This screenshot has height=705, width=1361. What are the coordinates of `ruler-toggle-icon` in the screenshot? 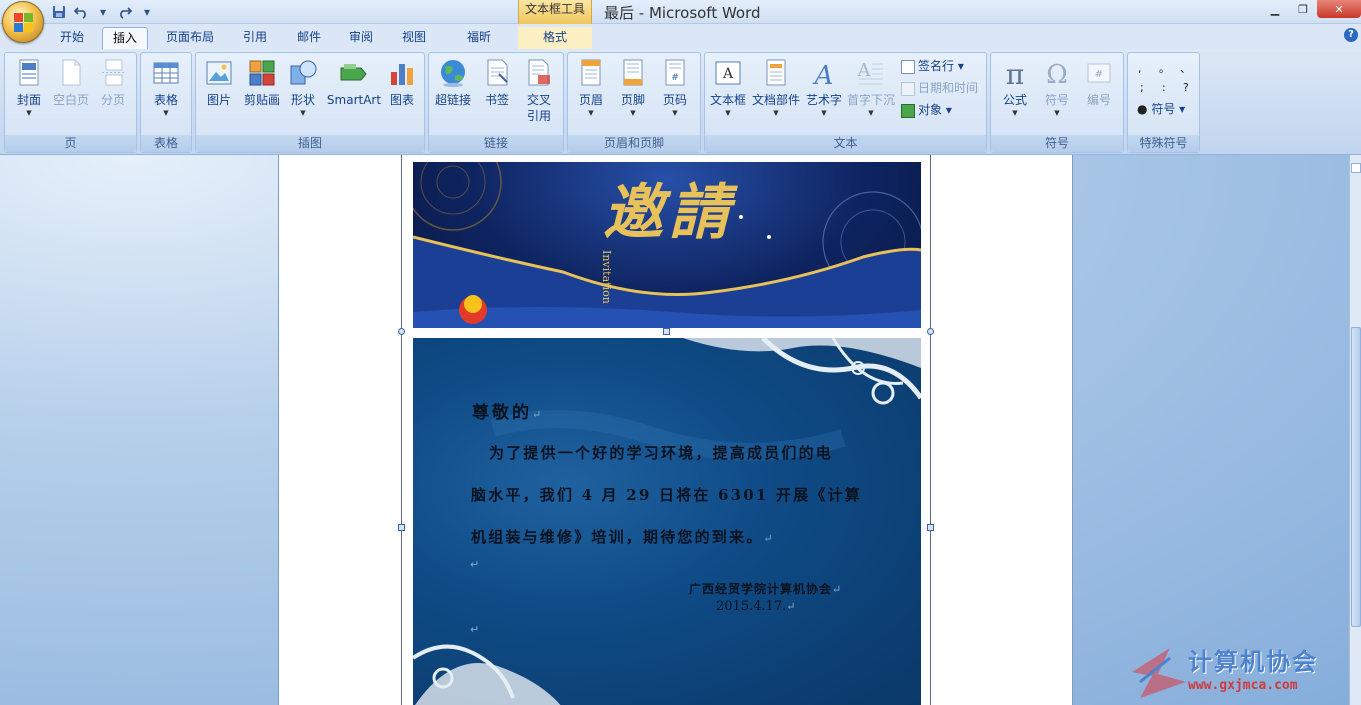 It's located at (1356, 168).